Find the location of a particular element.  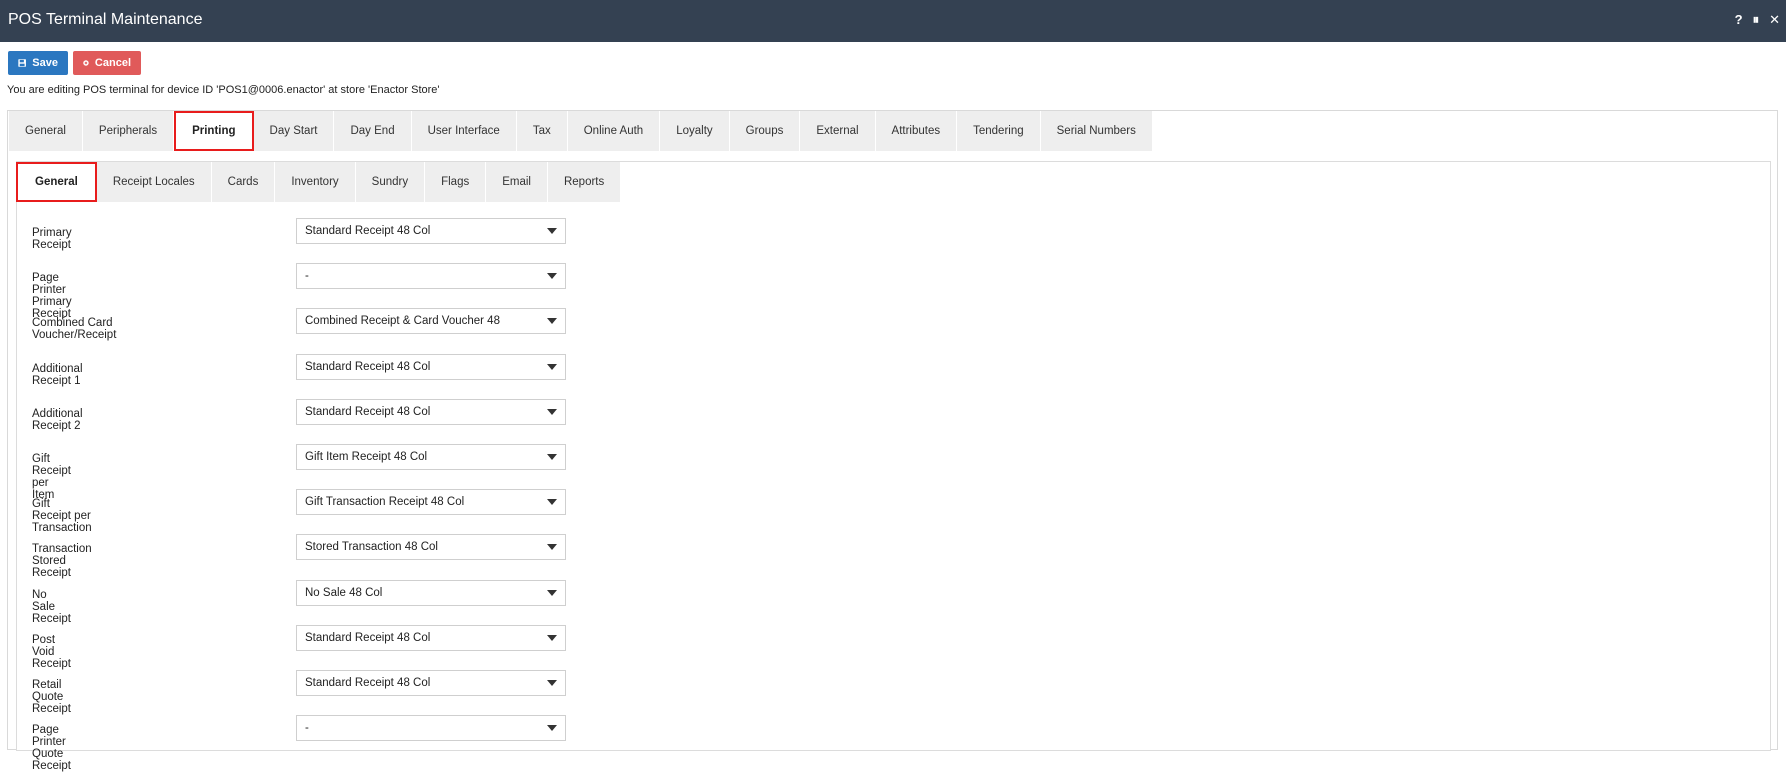

tab-tendering: Tendering is located at coordinates (999, 131).